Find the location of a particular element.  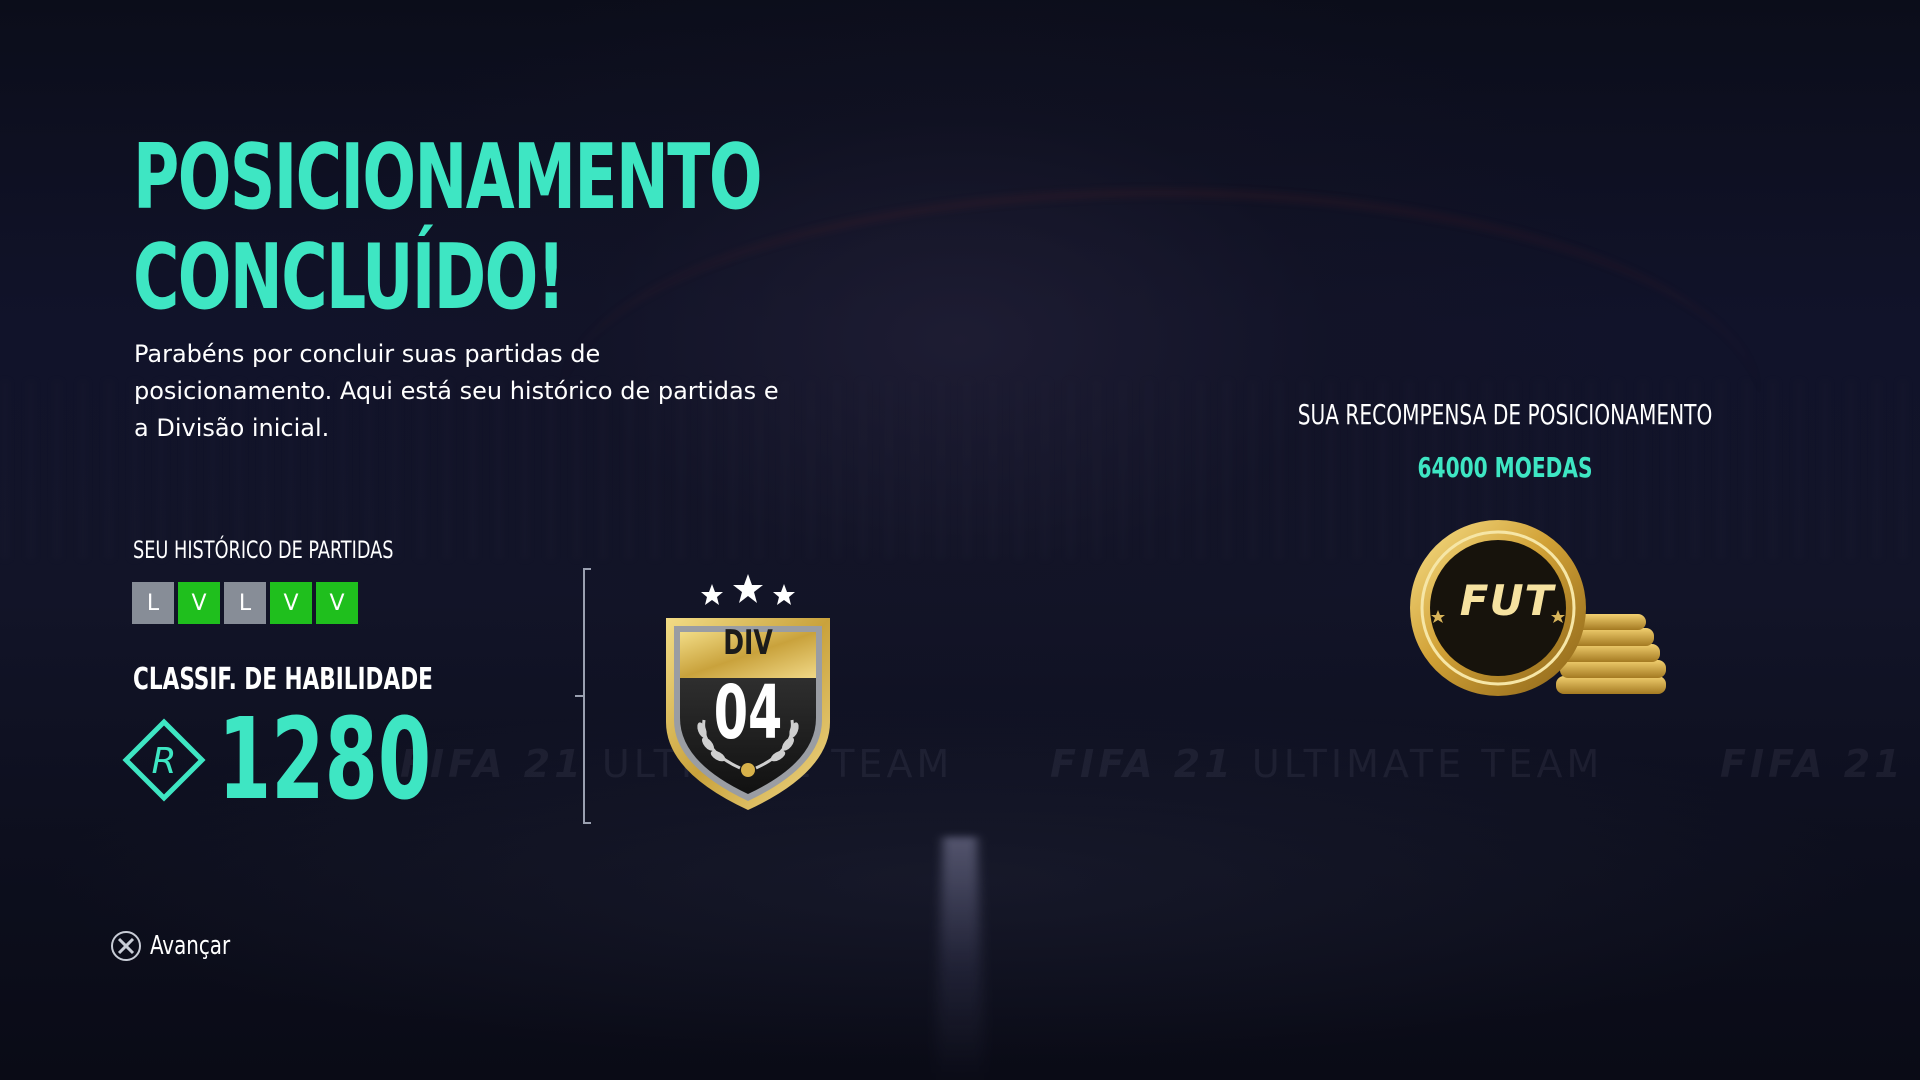

skill-rating-diamond-icon: R is located at coordinates (164, 760).